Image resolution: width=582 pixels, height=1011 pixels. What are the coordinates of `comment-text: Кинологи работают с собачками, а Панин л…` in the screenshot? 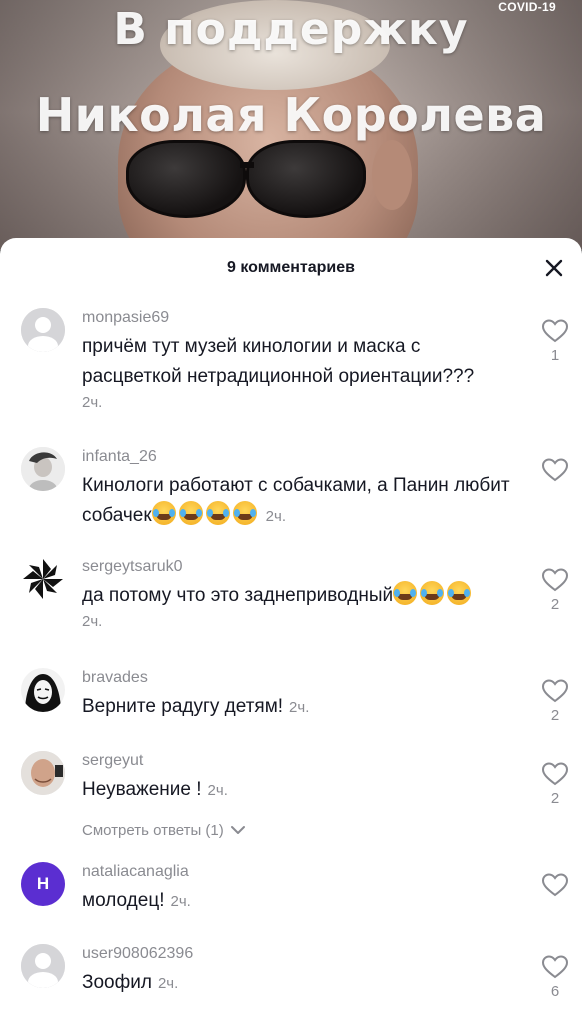 It's located at (296, 500).